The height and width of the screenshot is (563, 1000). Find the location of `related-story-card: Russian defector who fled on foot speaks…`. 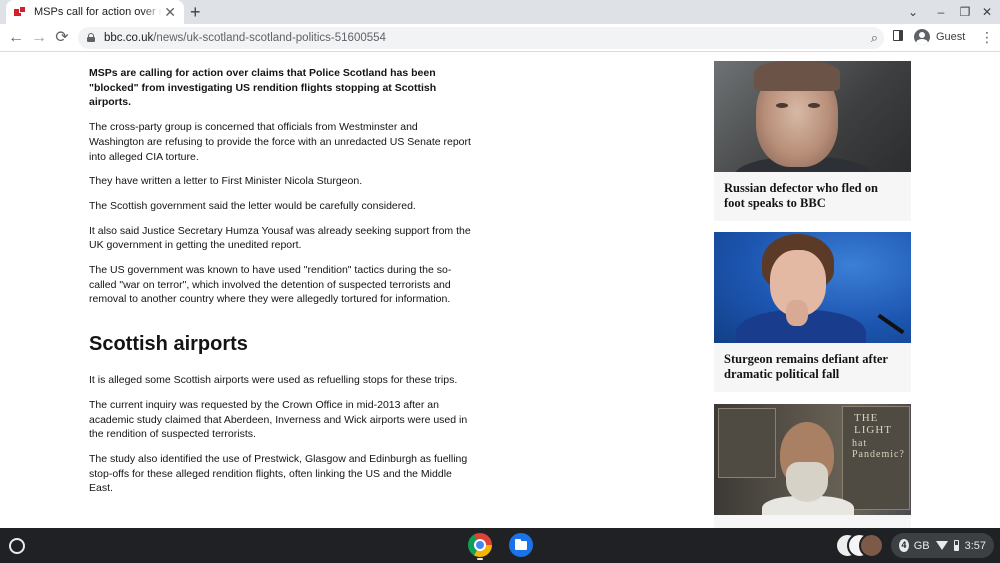

related-story-card: Russian defector who fled on foot speaks… is located at coordinates (812, 141).